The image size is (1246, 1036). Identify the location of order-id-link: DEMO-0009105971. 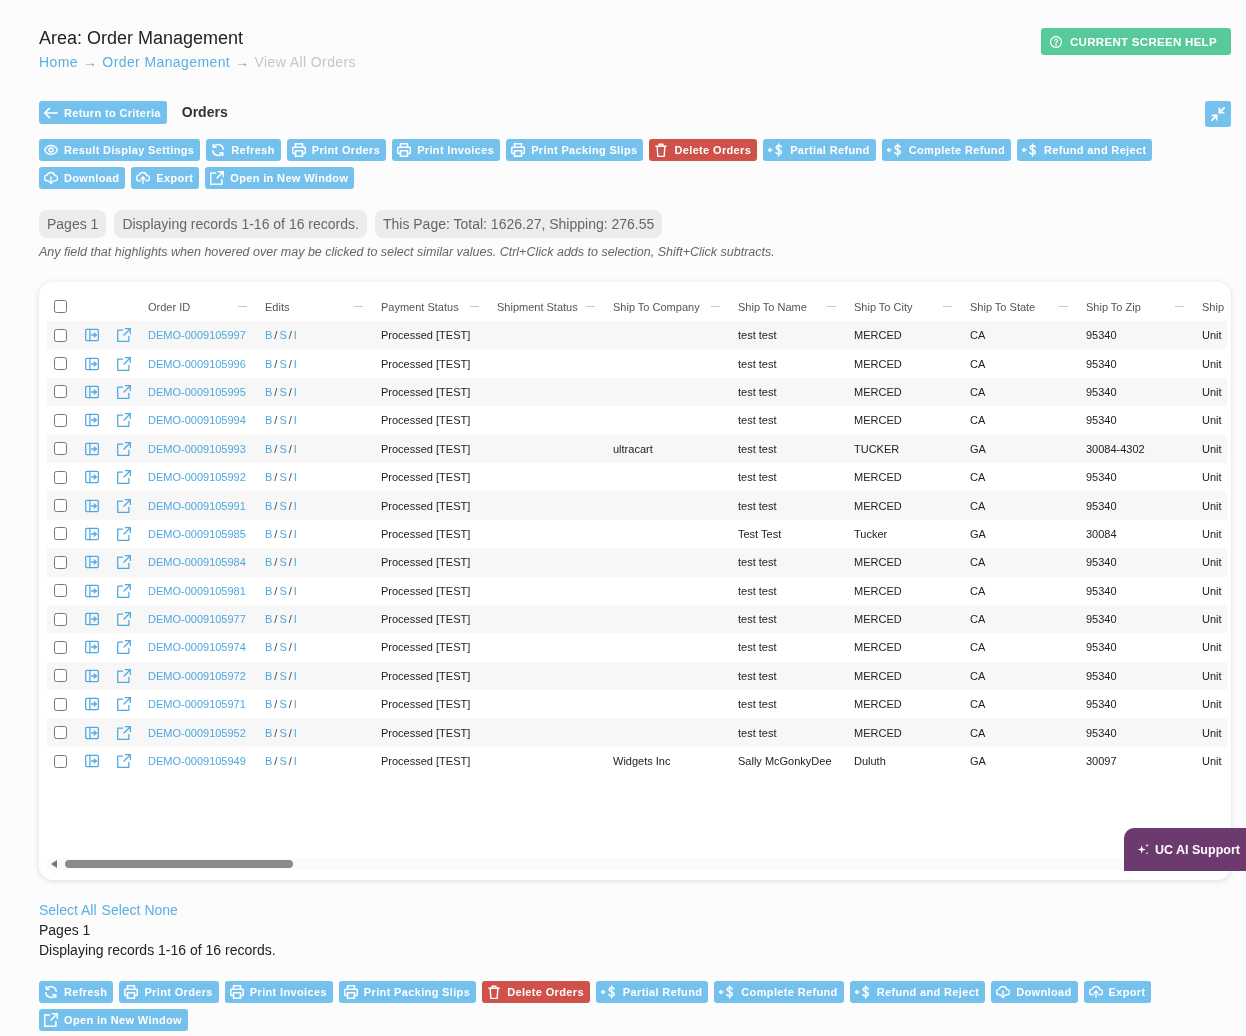
(197, 704).